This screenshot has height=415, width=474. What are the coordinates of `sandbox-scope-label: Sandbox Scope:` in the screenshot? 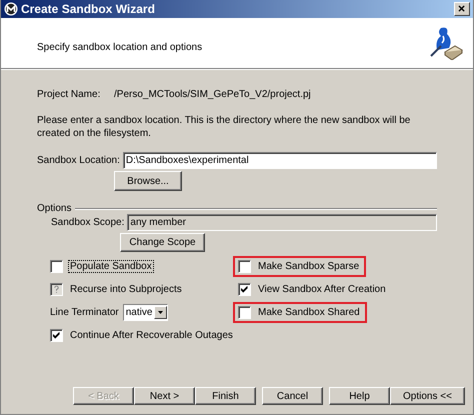 It's located at (88, 222).